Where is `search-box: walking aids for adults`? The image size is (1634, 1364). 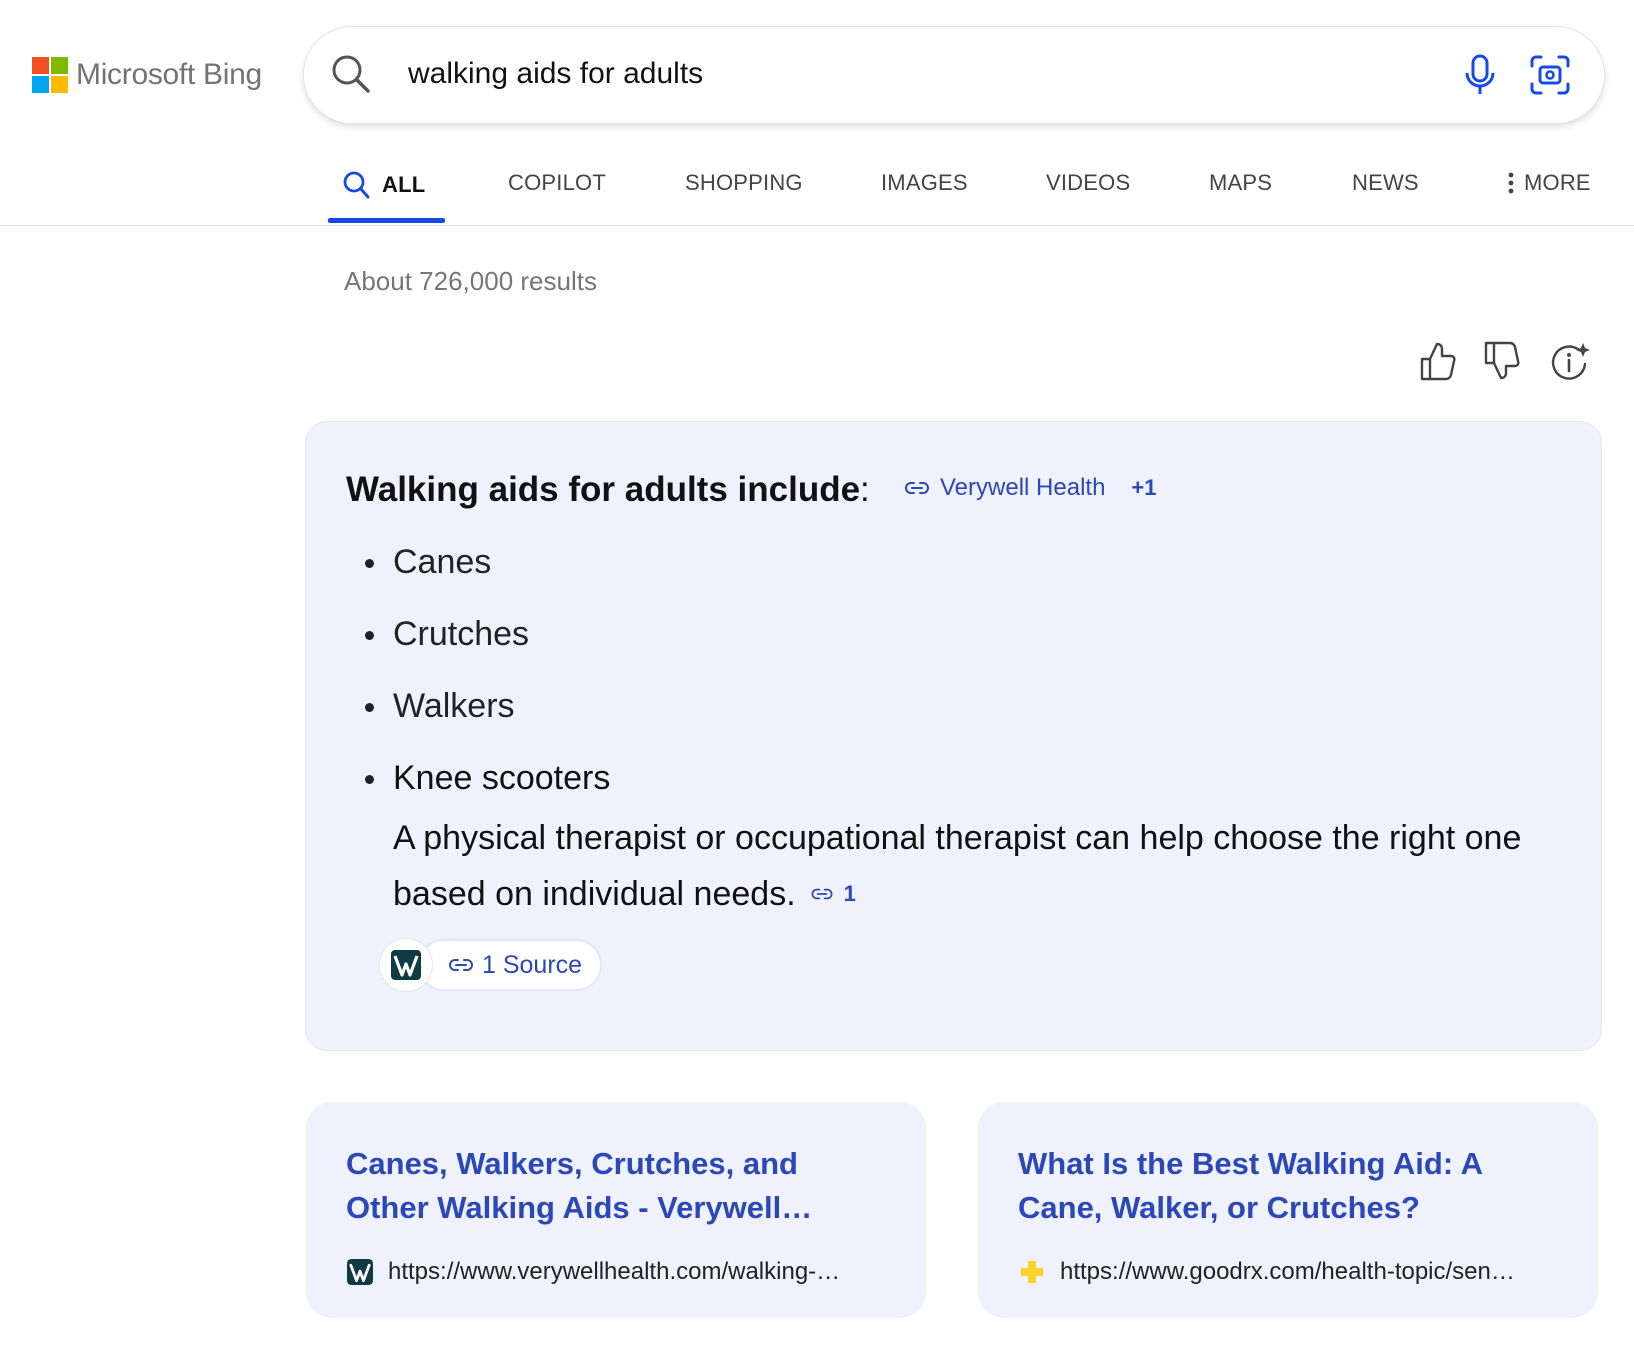
search-box: walking aids for adults is located at coordinates (954, 75).